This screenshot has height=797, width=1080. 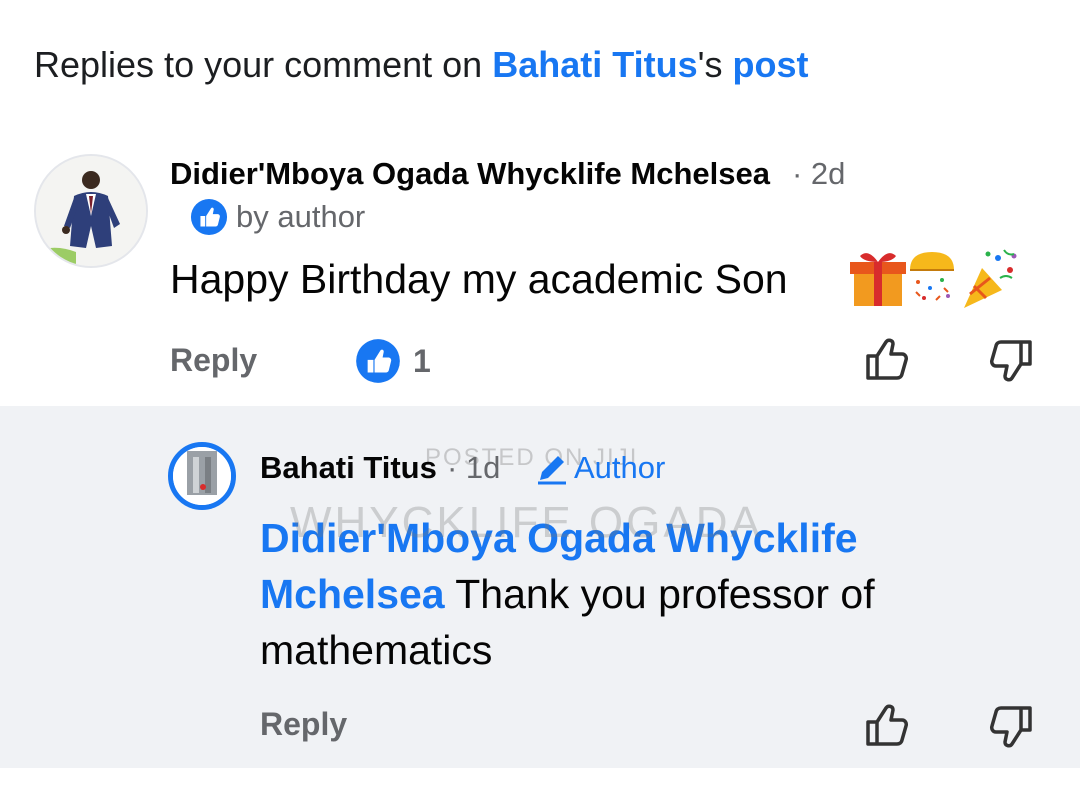 I want to click on reply-author-name: Bahati Titus, so click(x=348, y=468).